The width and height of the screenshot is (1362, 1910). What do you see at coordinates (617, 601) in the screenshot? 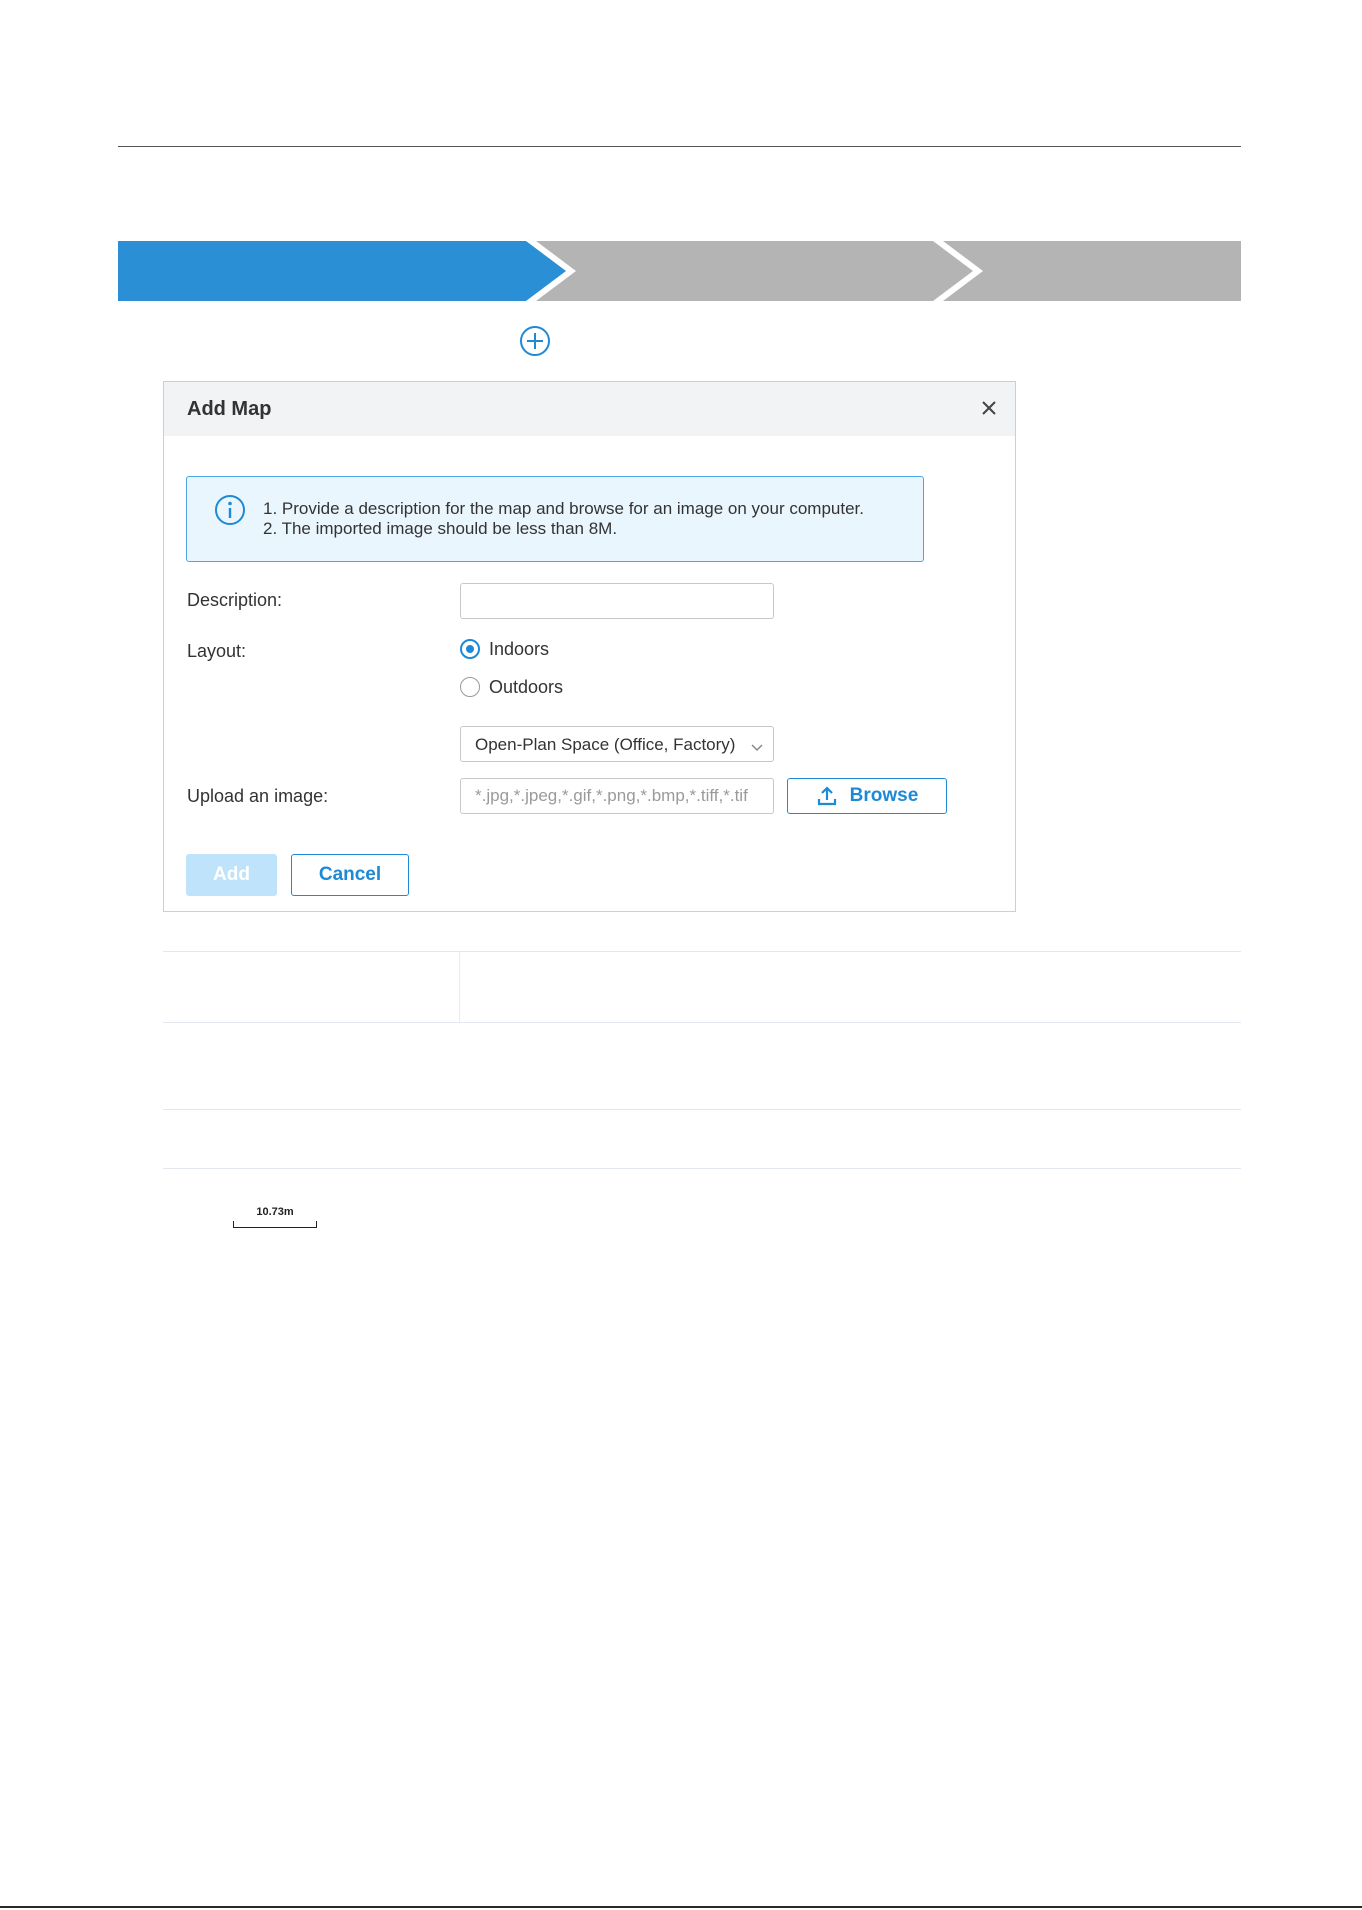
I see `description-input` at bounding box center [617, 601].